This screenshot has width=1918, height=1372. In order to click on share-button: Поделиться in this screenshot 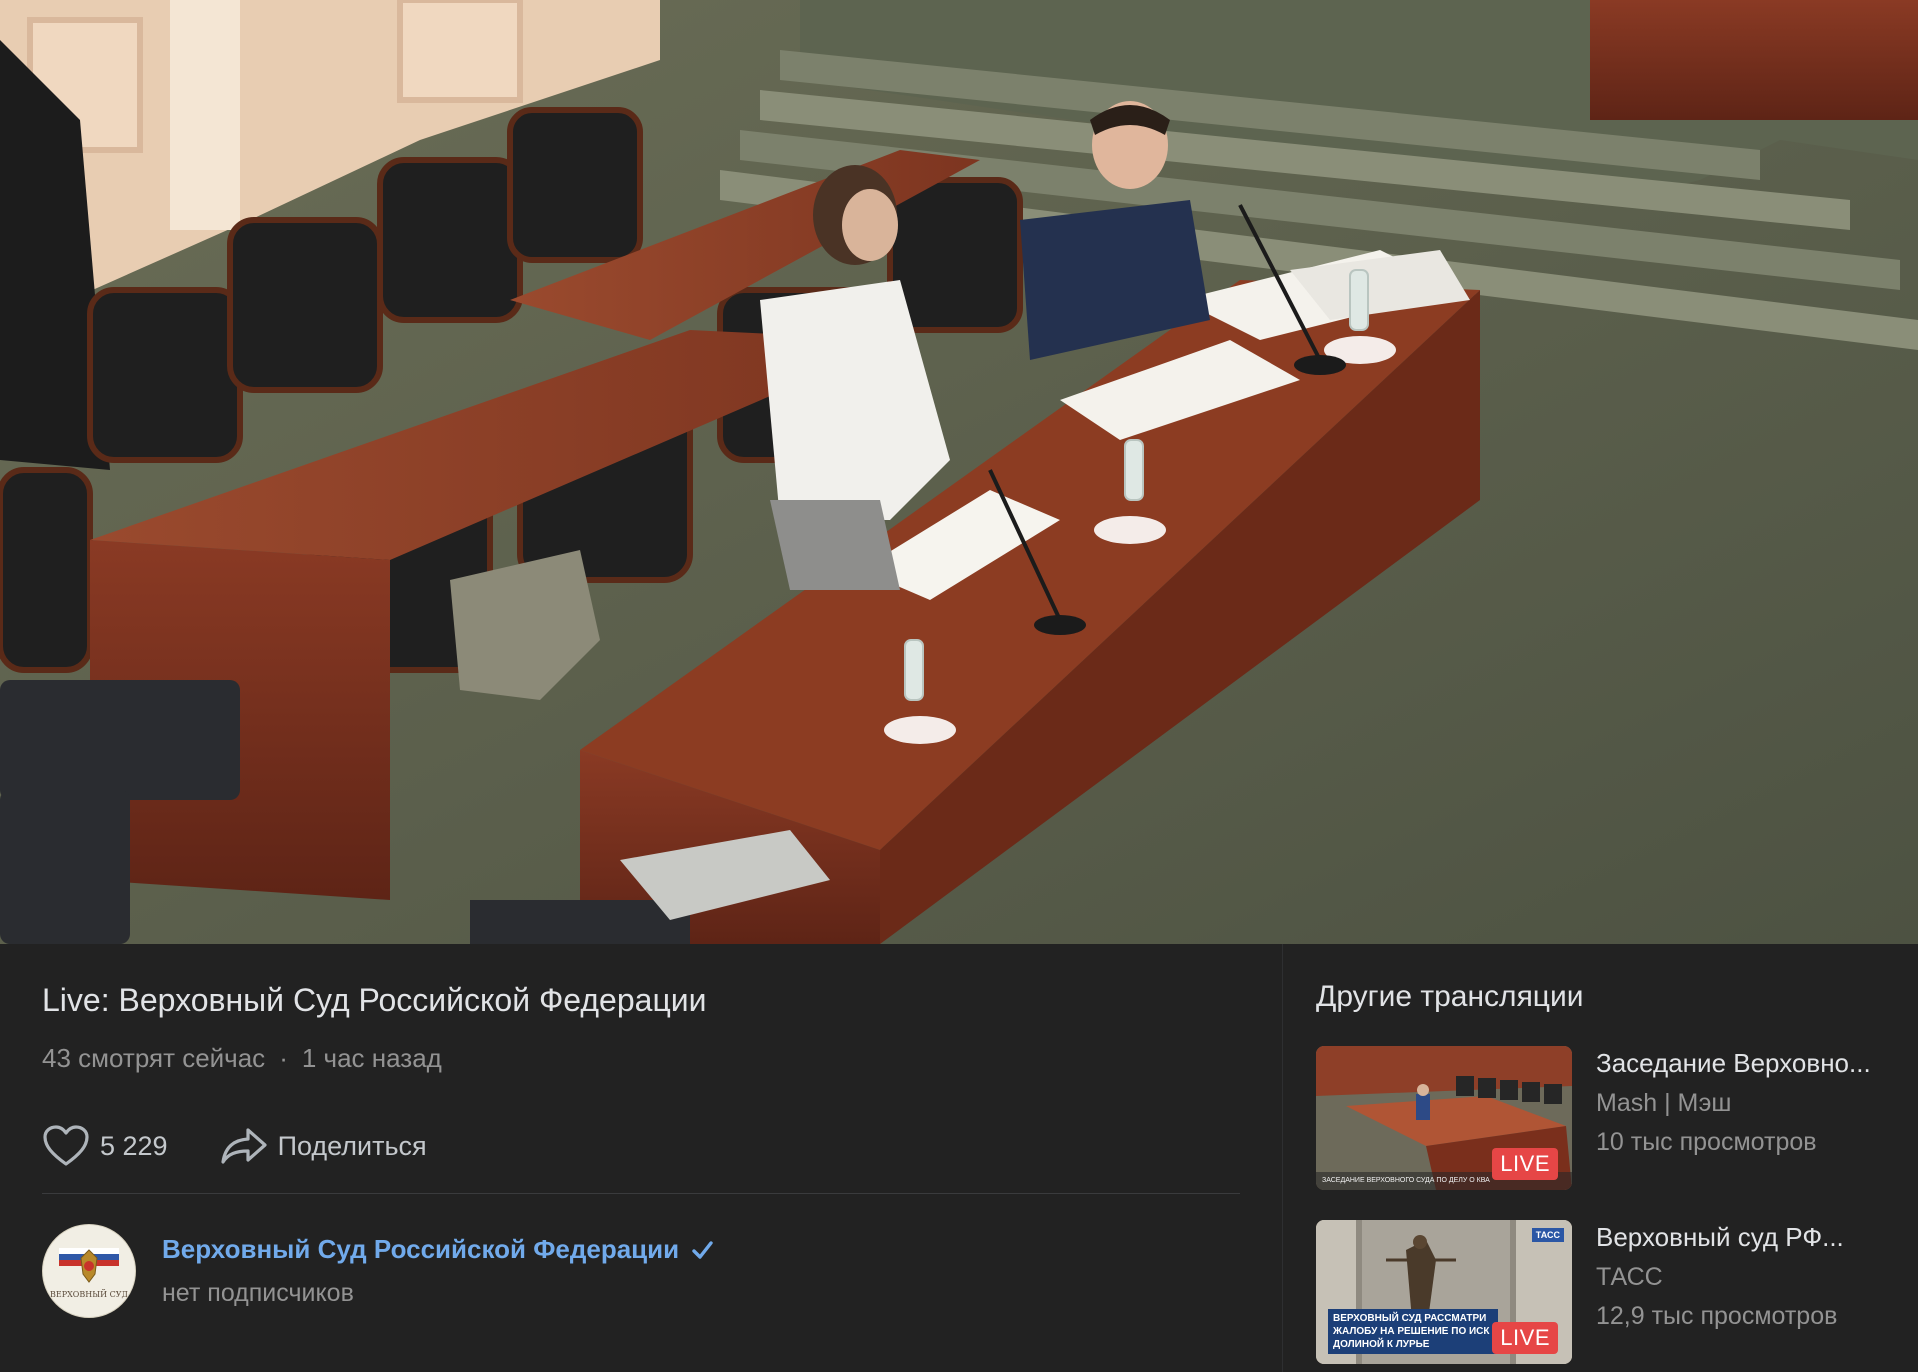, I will do `click(323, 1146)`.